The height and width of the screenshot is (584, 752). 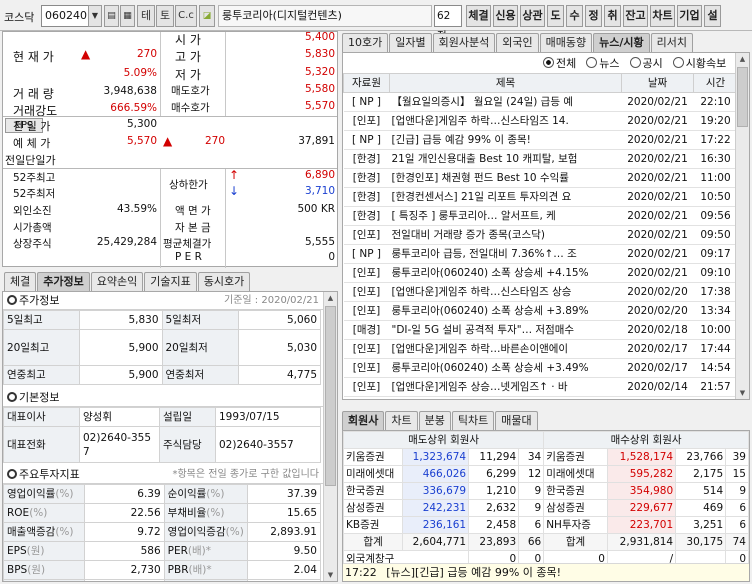 What do you see at coordinates (531, 525) in the screenshot?
I see `sell-pct: 6` at bounding box center [531, 525].